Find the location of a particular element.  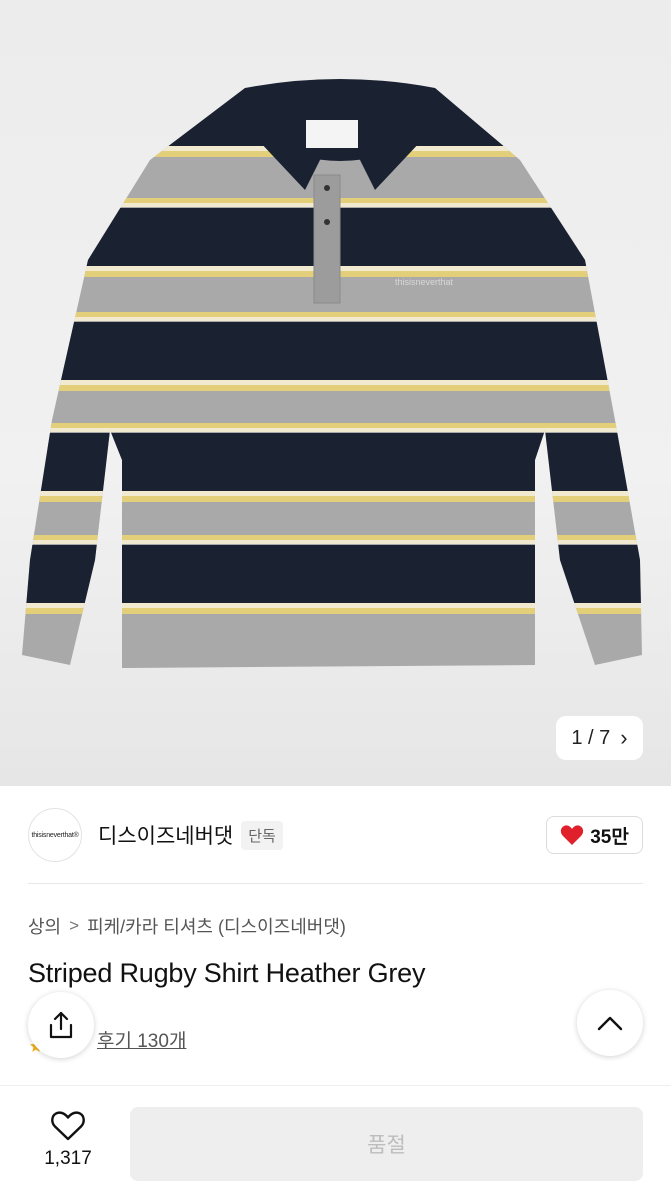

breadcrumb-item-category: 상의 is located at coordinates (44, 926).